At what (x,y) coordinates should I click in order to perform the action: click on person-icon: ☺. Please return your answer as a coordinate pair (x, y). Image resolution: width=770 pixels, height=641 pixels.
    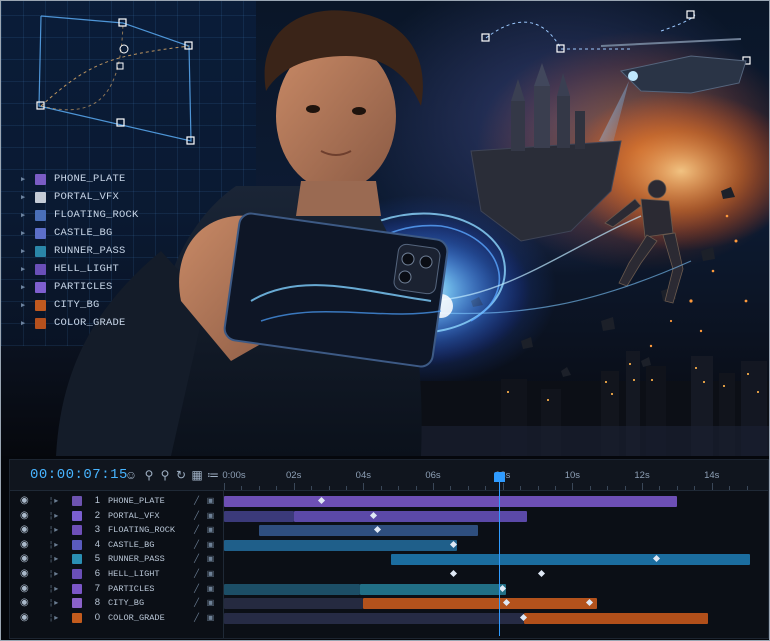
    Looking at the image, I should click on (131, 475).